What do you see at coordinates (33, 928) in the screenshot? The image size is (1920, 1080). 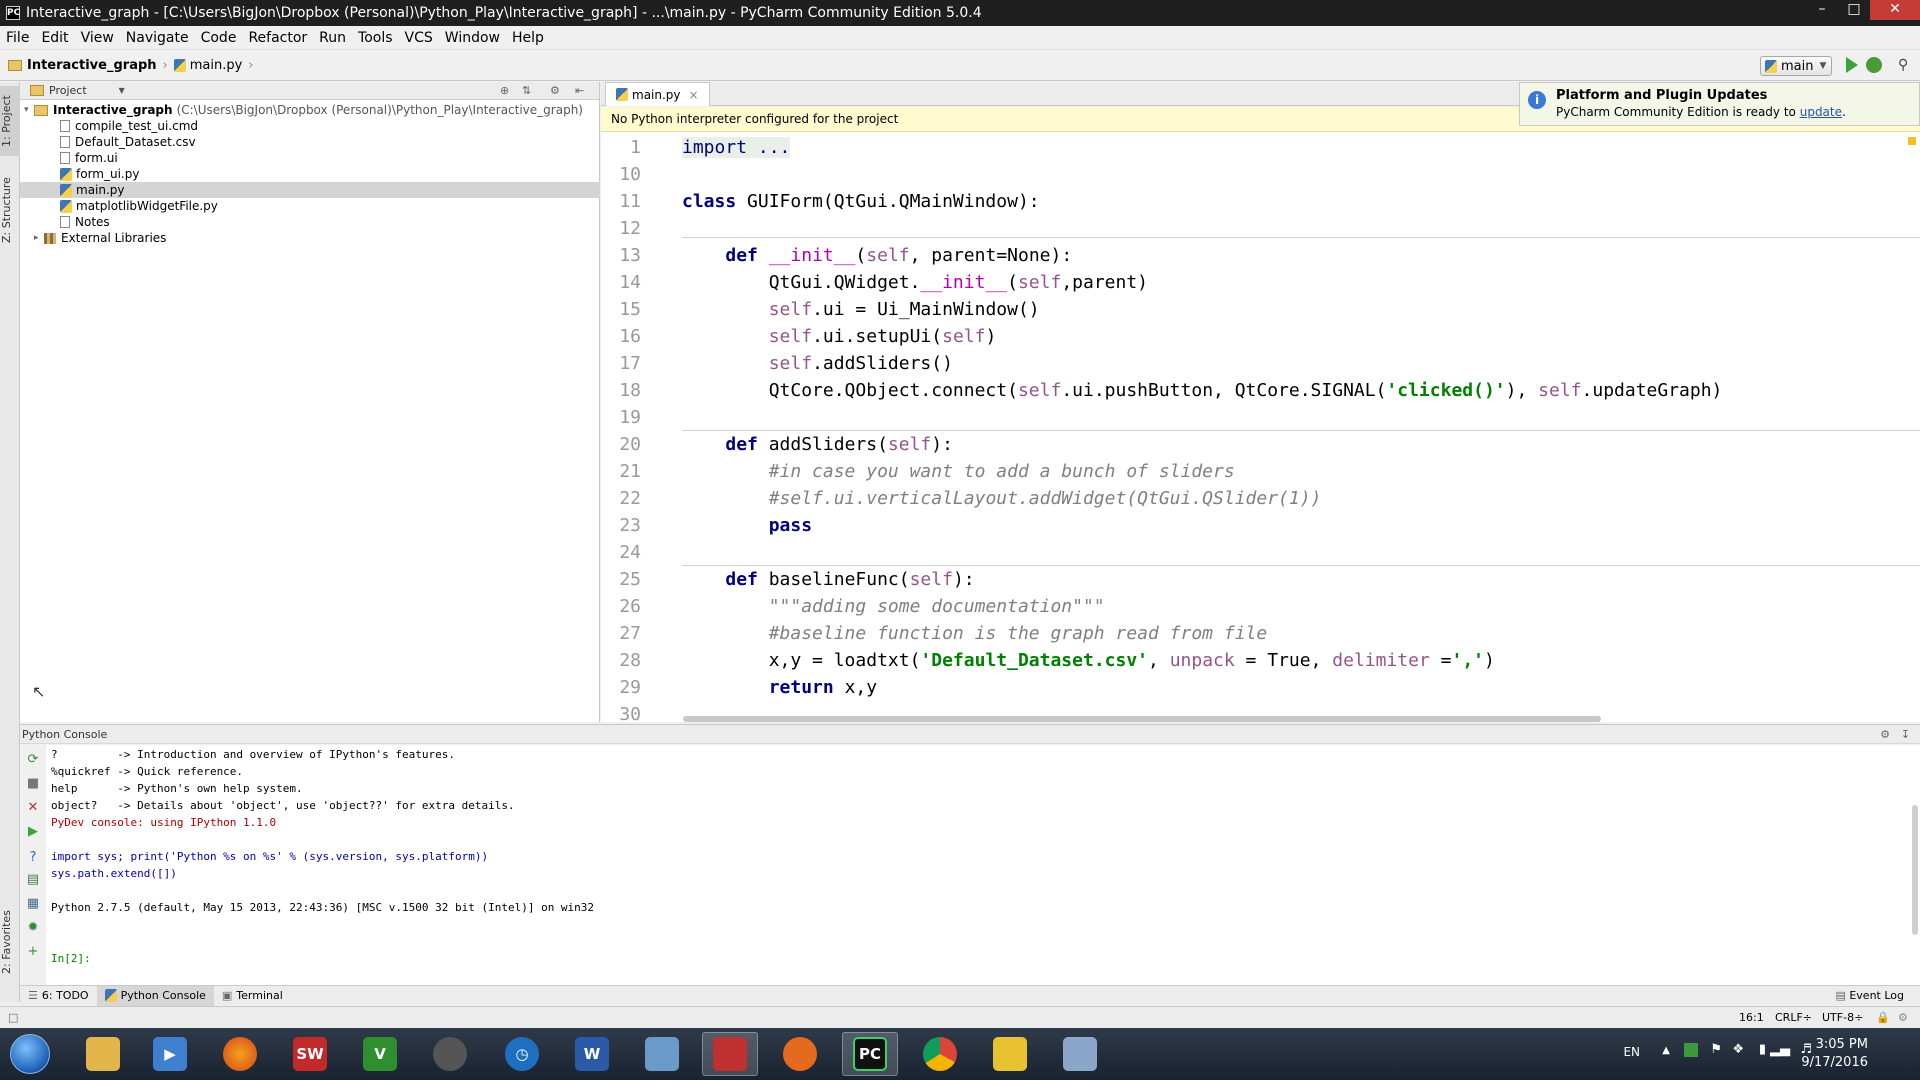 I see `debug-icon: ✹` at bounding box center [33, 928].